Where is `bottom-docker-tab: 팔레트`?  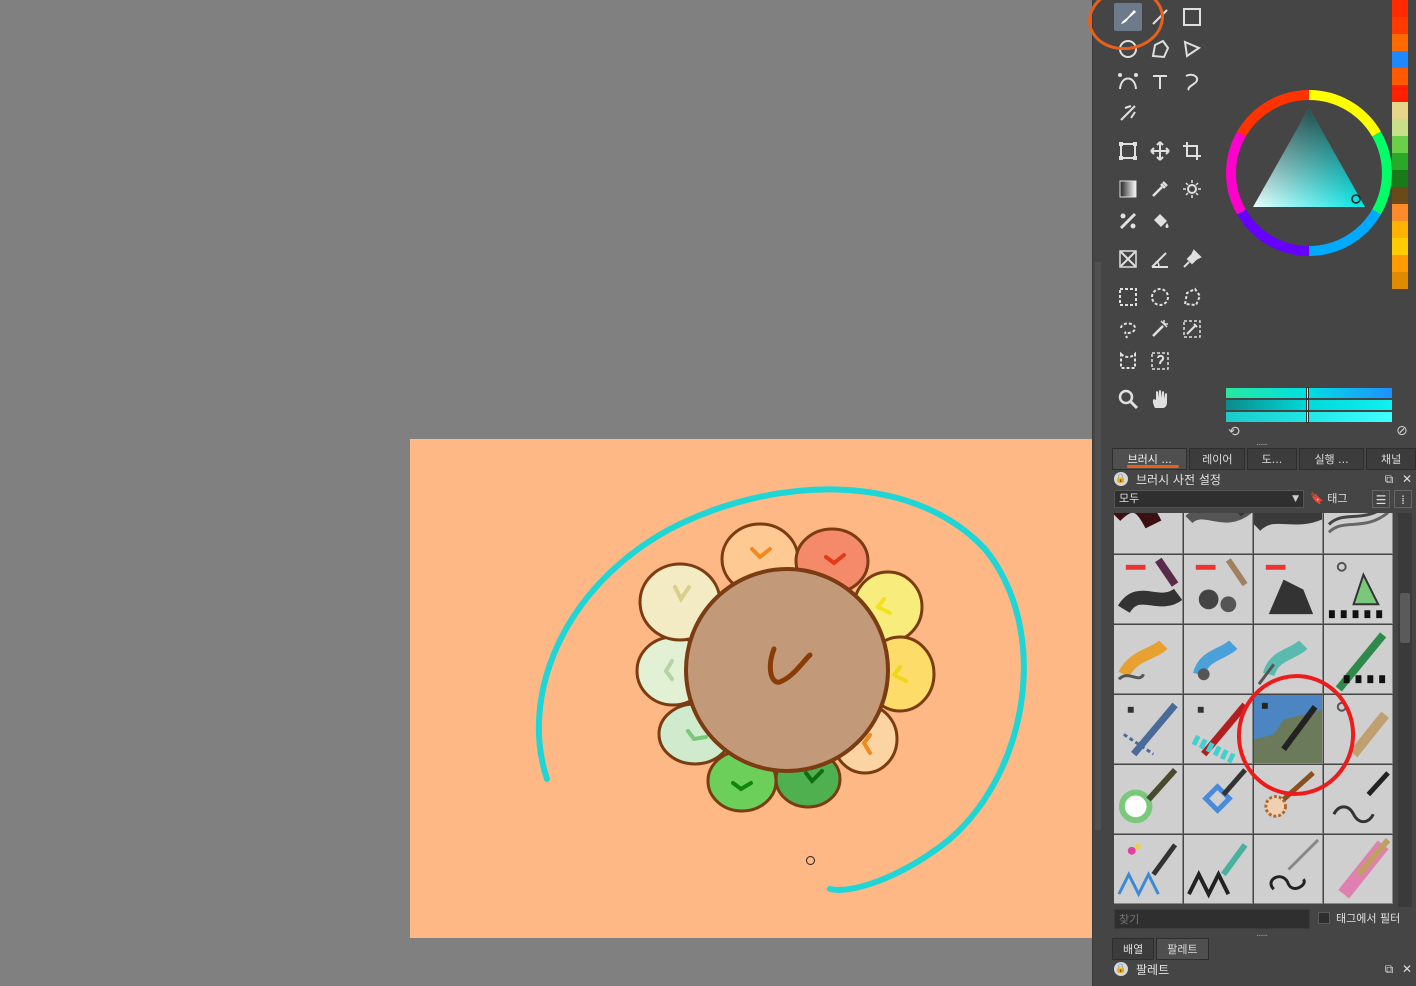
bottom-docker-tab: 팔레트 is located at coordinates (1182, 949).